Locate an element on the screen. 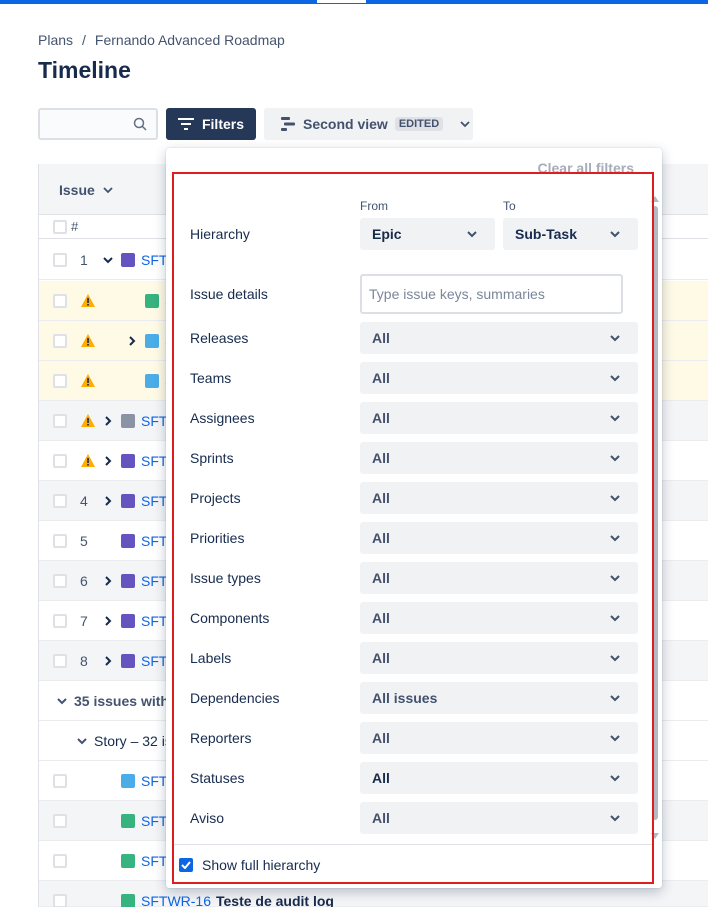  hierarchy-label: Hierarchy is located at coordinates (220, 234).